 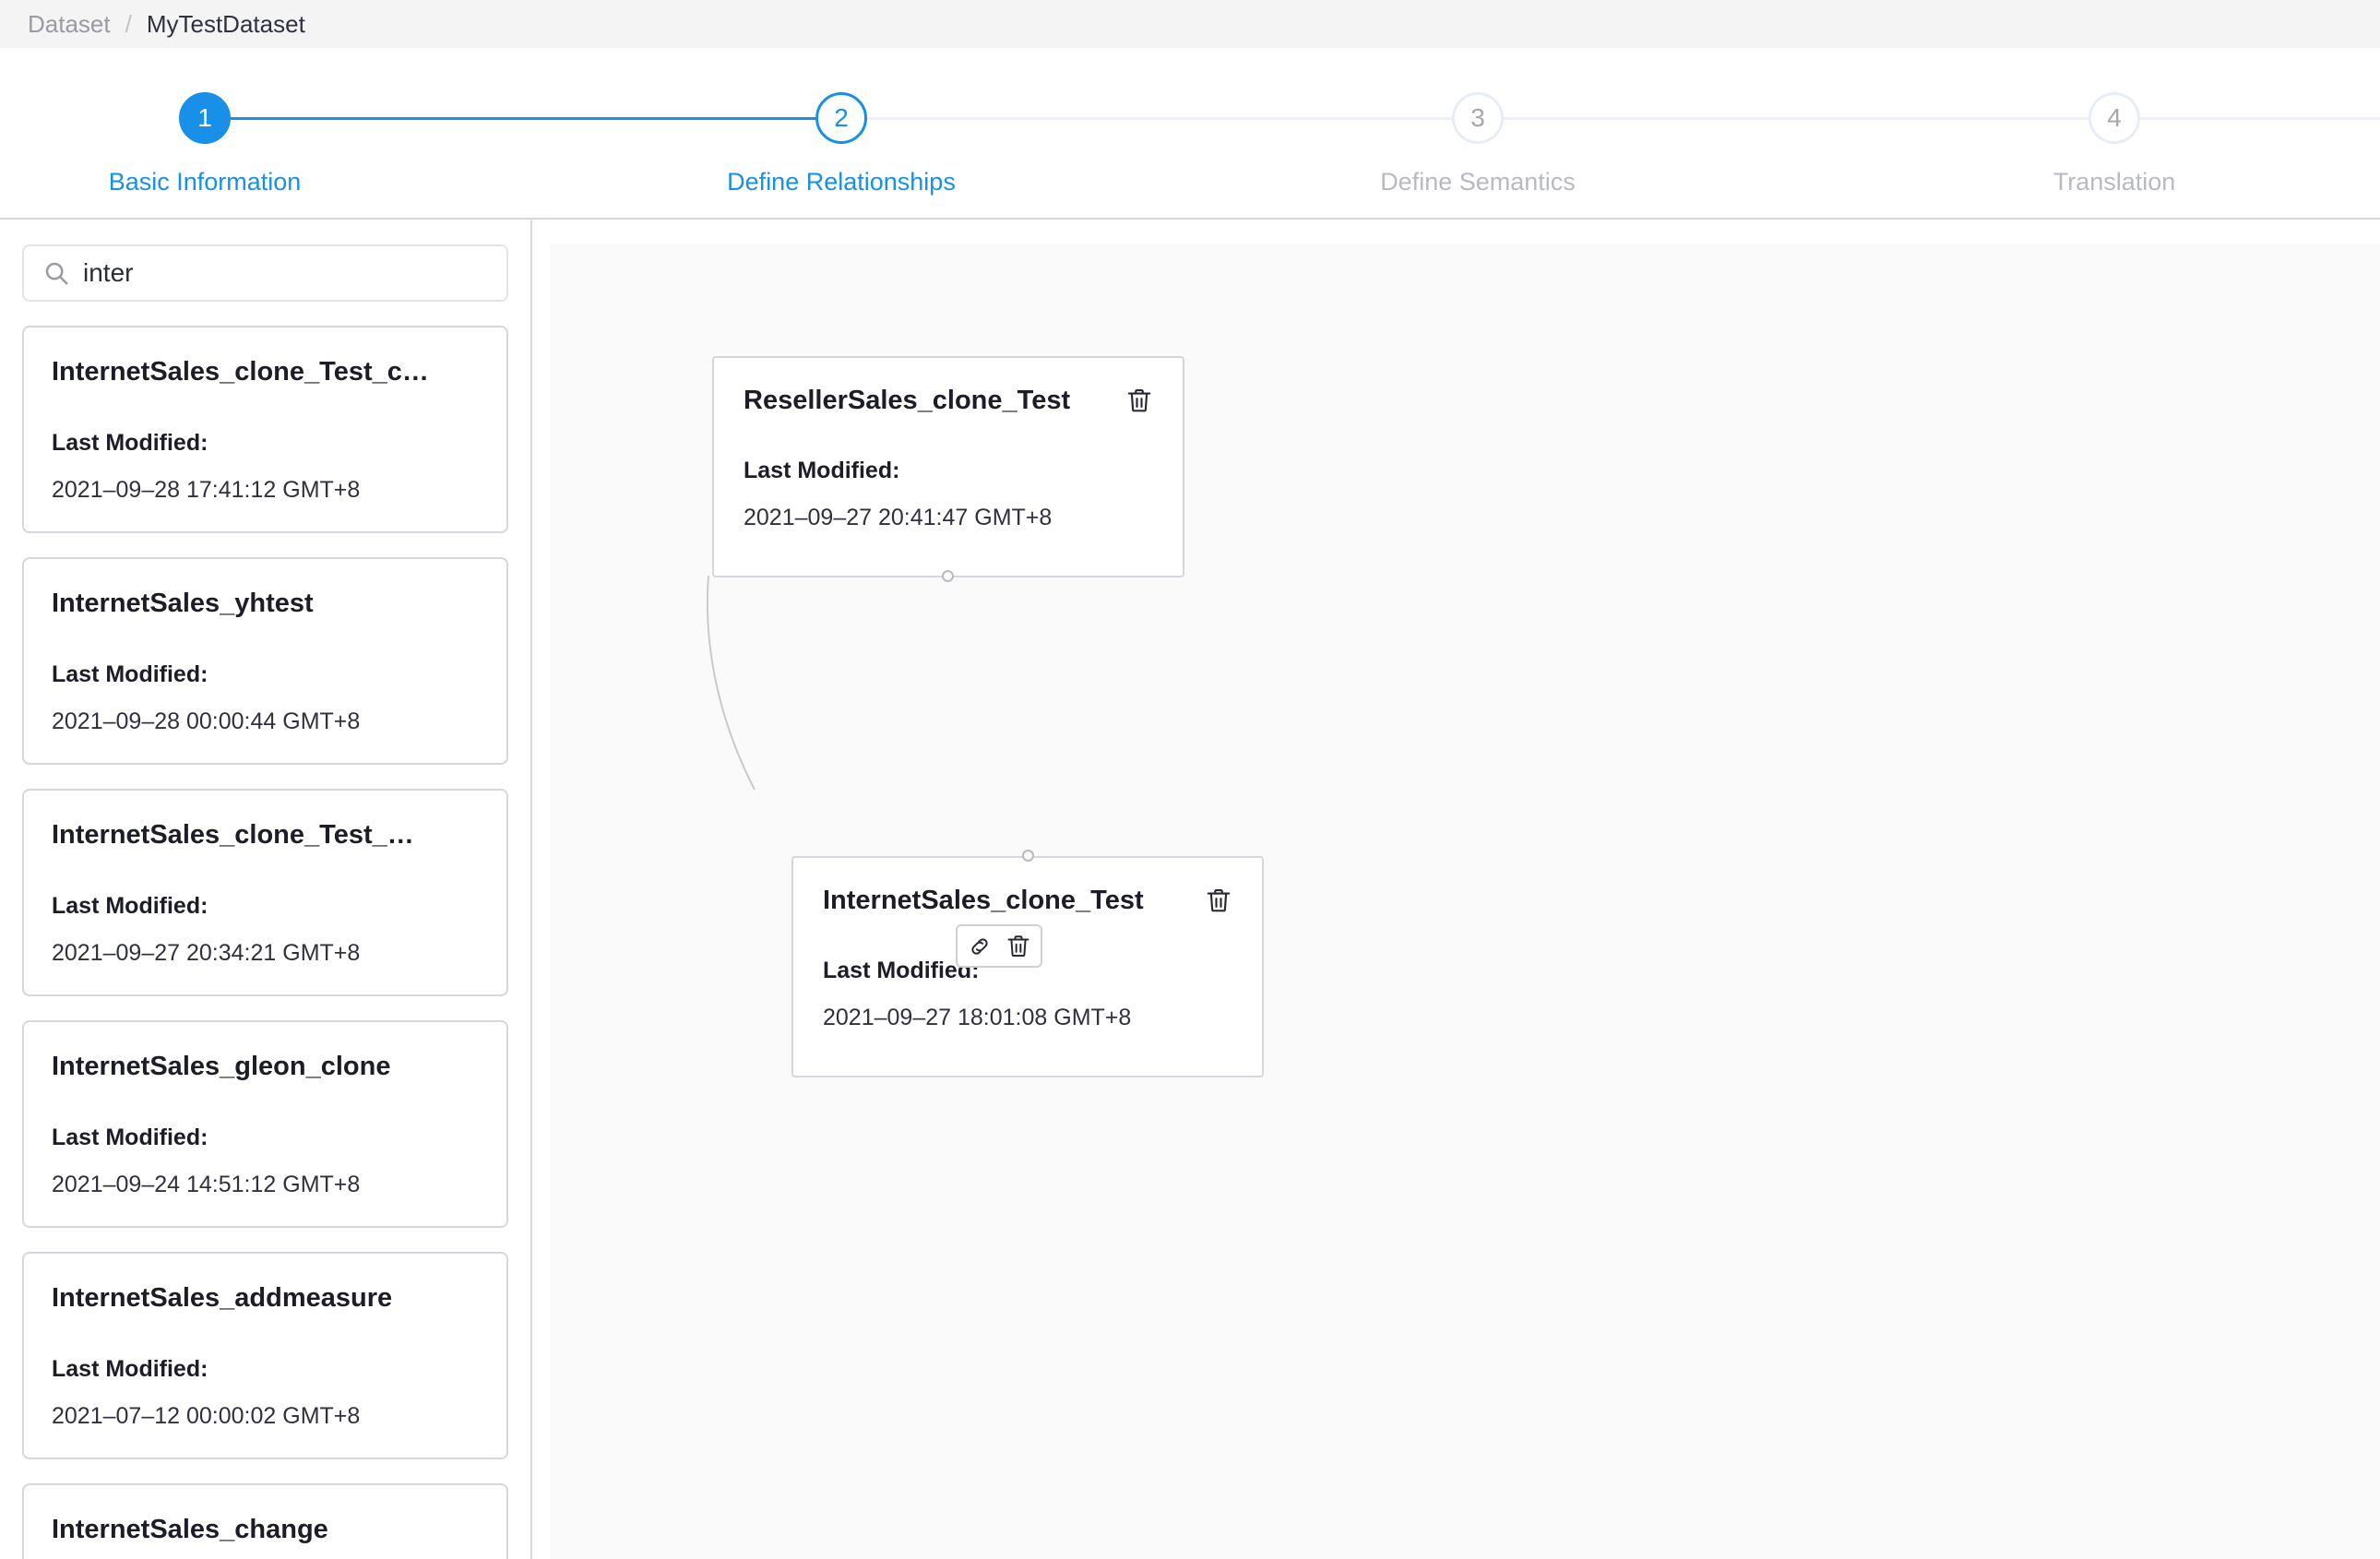 I want to click on node-modified-value: 2021–09–27 20:41:47 GMT+8, so click(x=898, y=518).